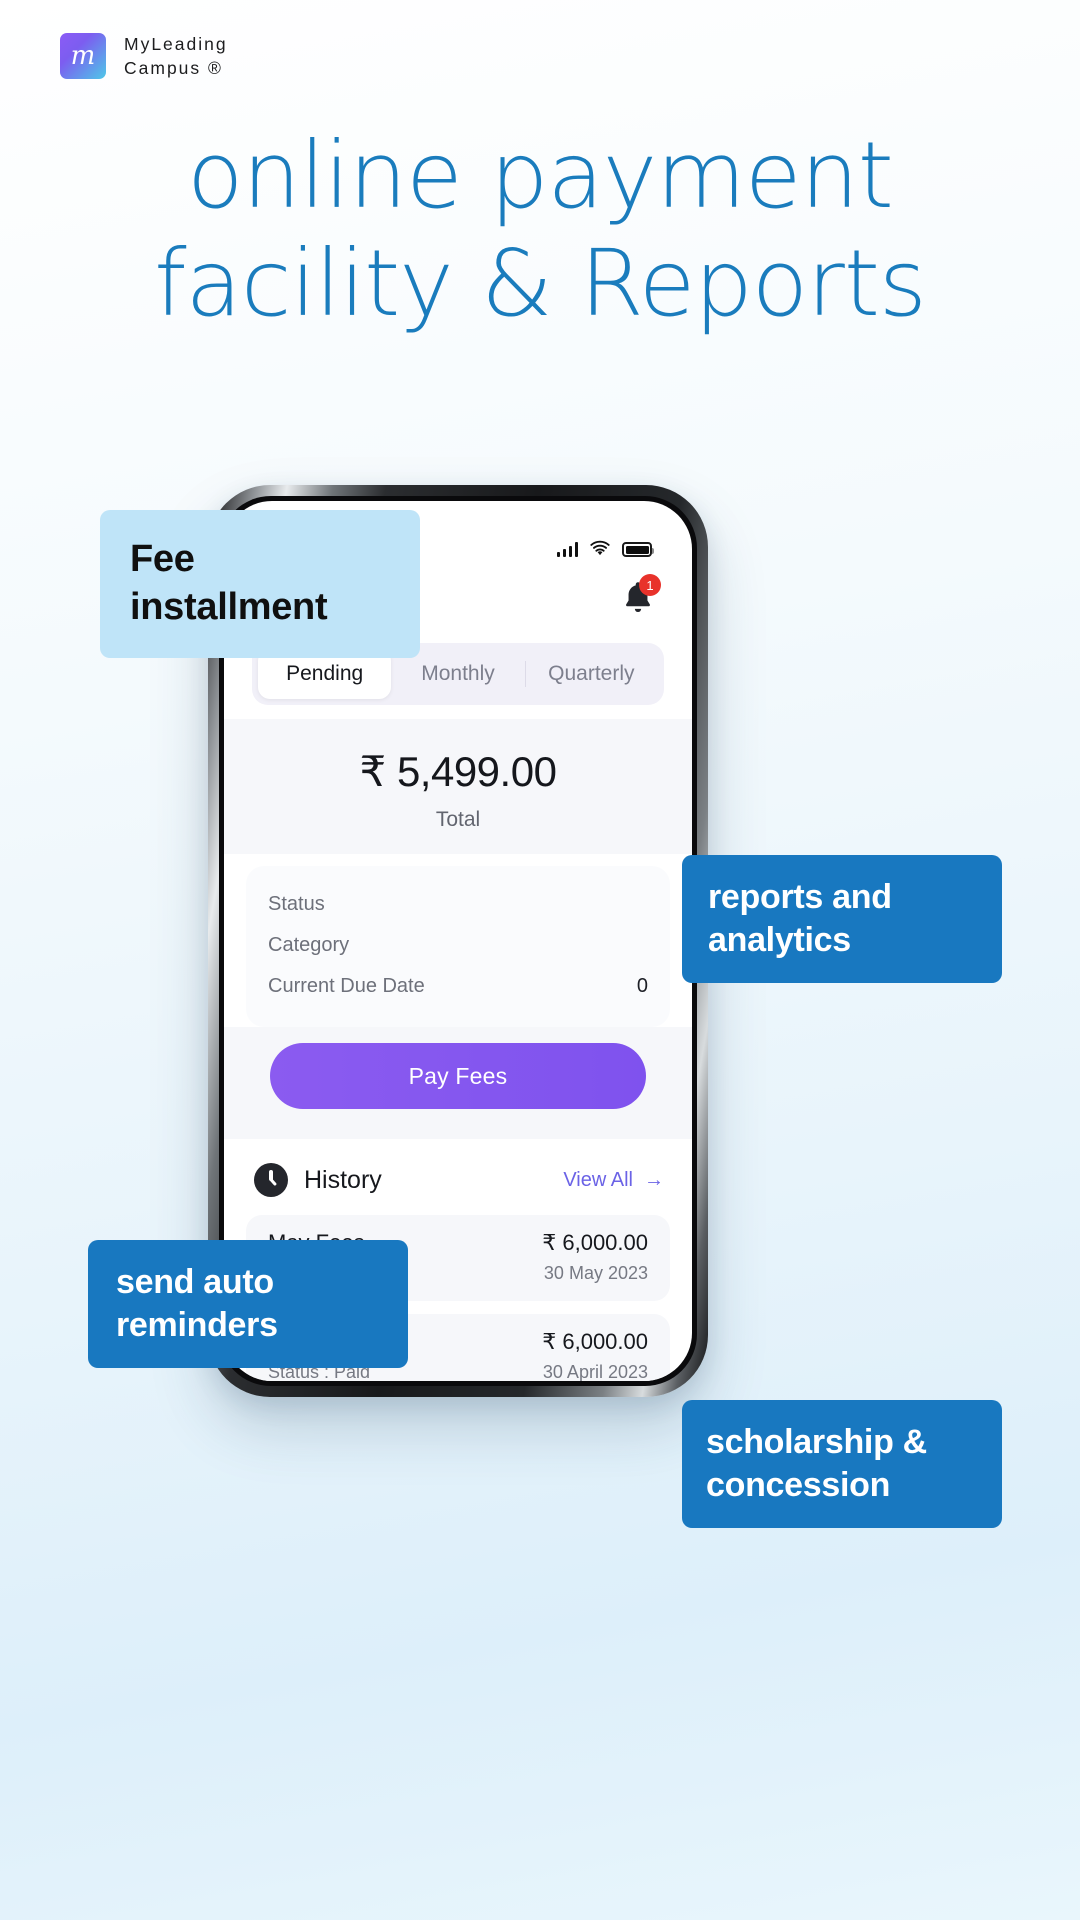  Describe the element at coordinates (458, 986) in the screenshot. I see `detail-row-due-date: Current Due Date 0` at that location.